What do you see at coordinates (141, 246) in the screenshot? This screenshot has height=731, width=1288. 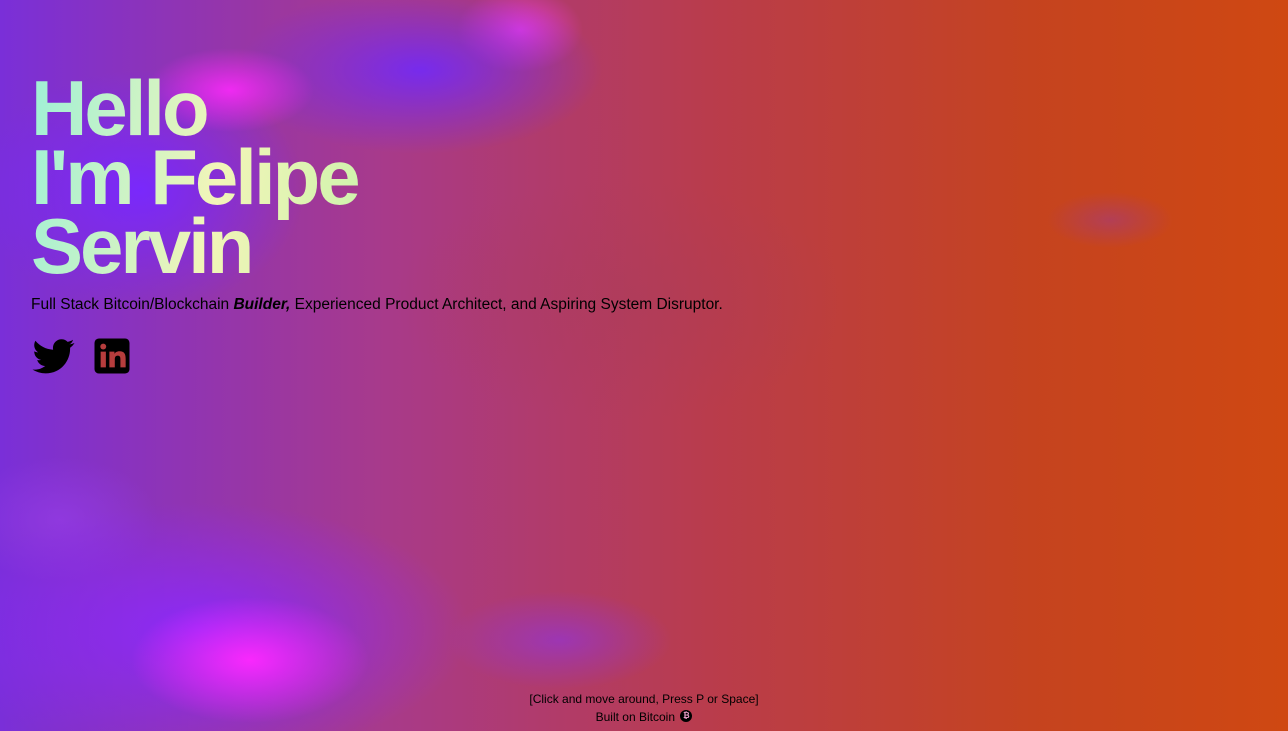 I see `headline-line-surname: Servin` at bounding box center [141, 246].